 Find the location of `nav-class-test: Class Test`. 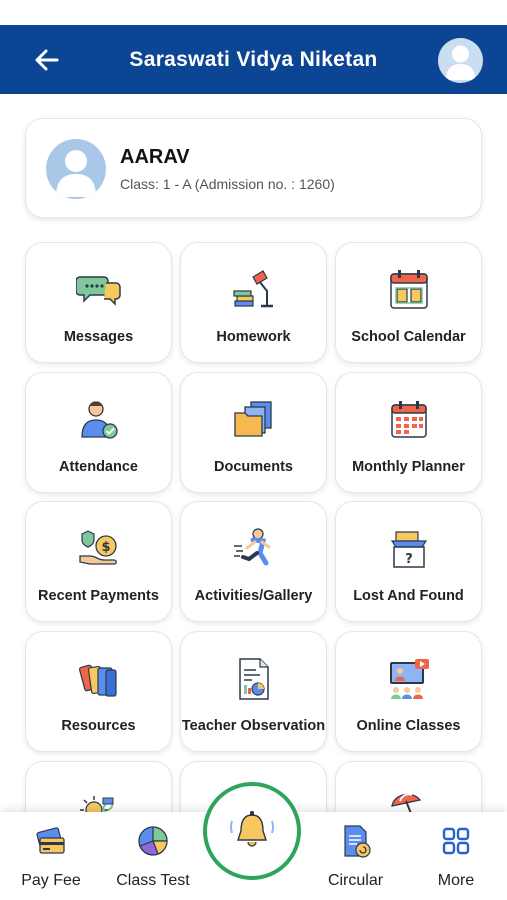

nav-class-test: Class Test is located at coordinates (153, 856).